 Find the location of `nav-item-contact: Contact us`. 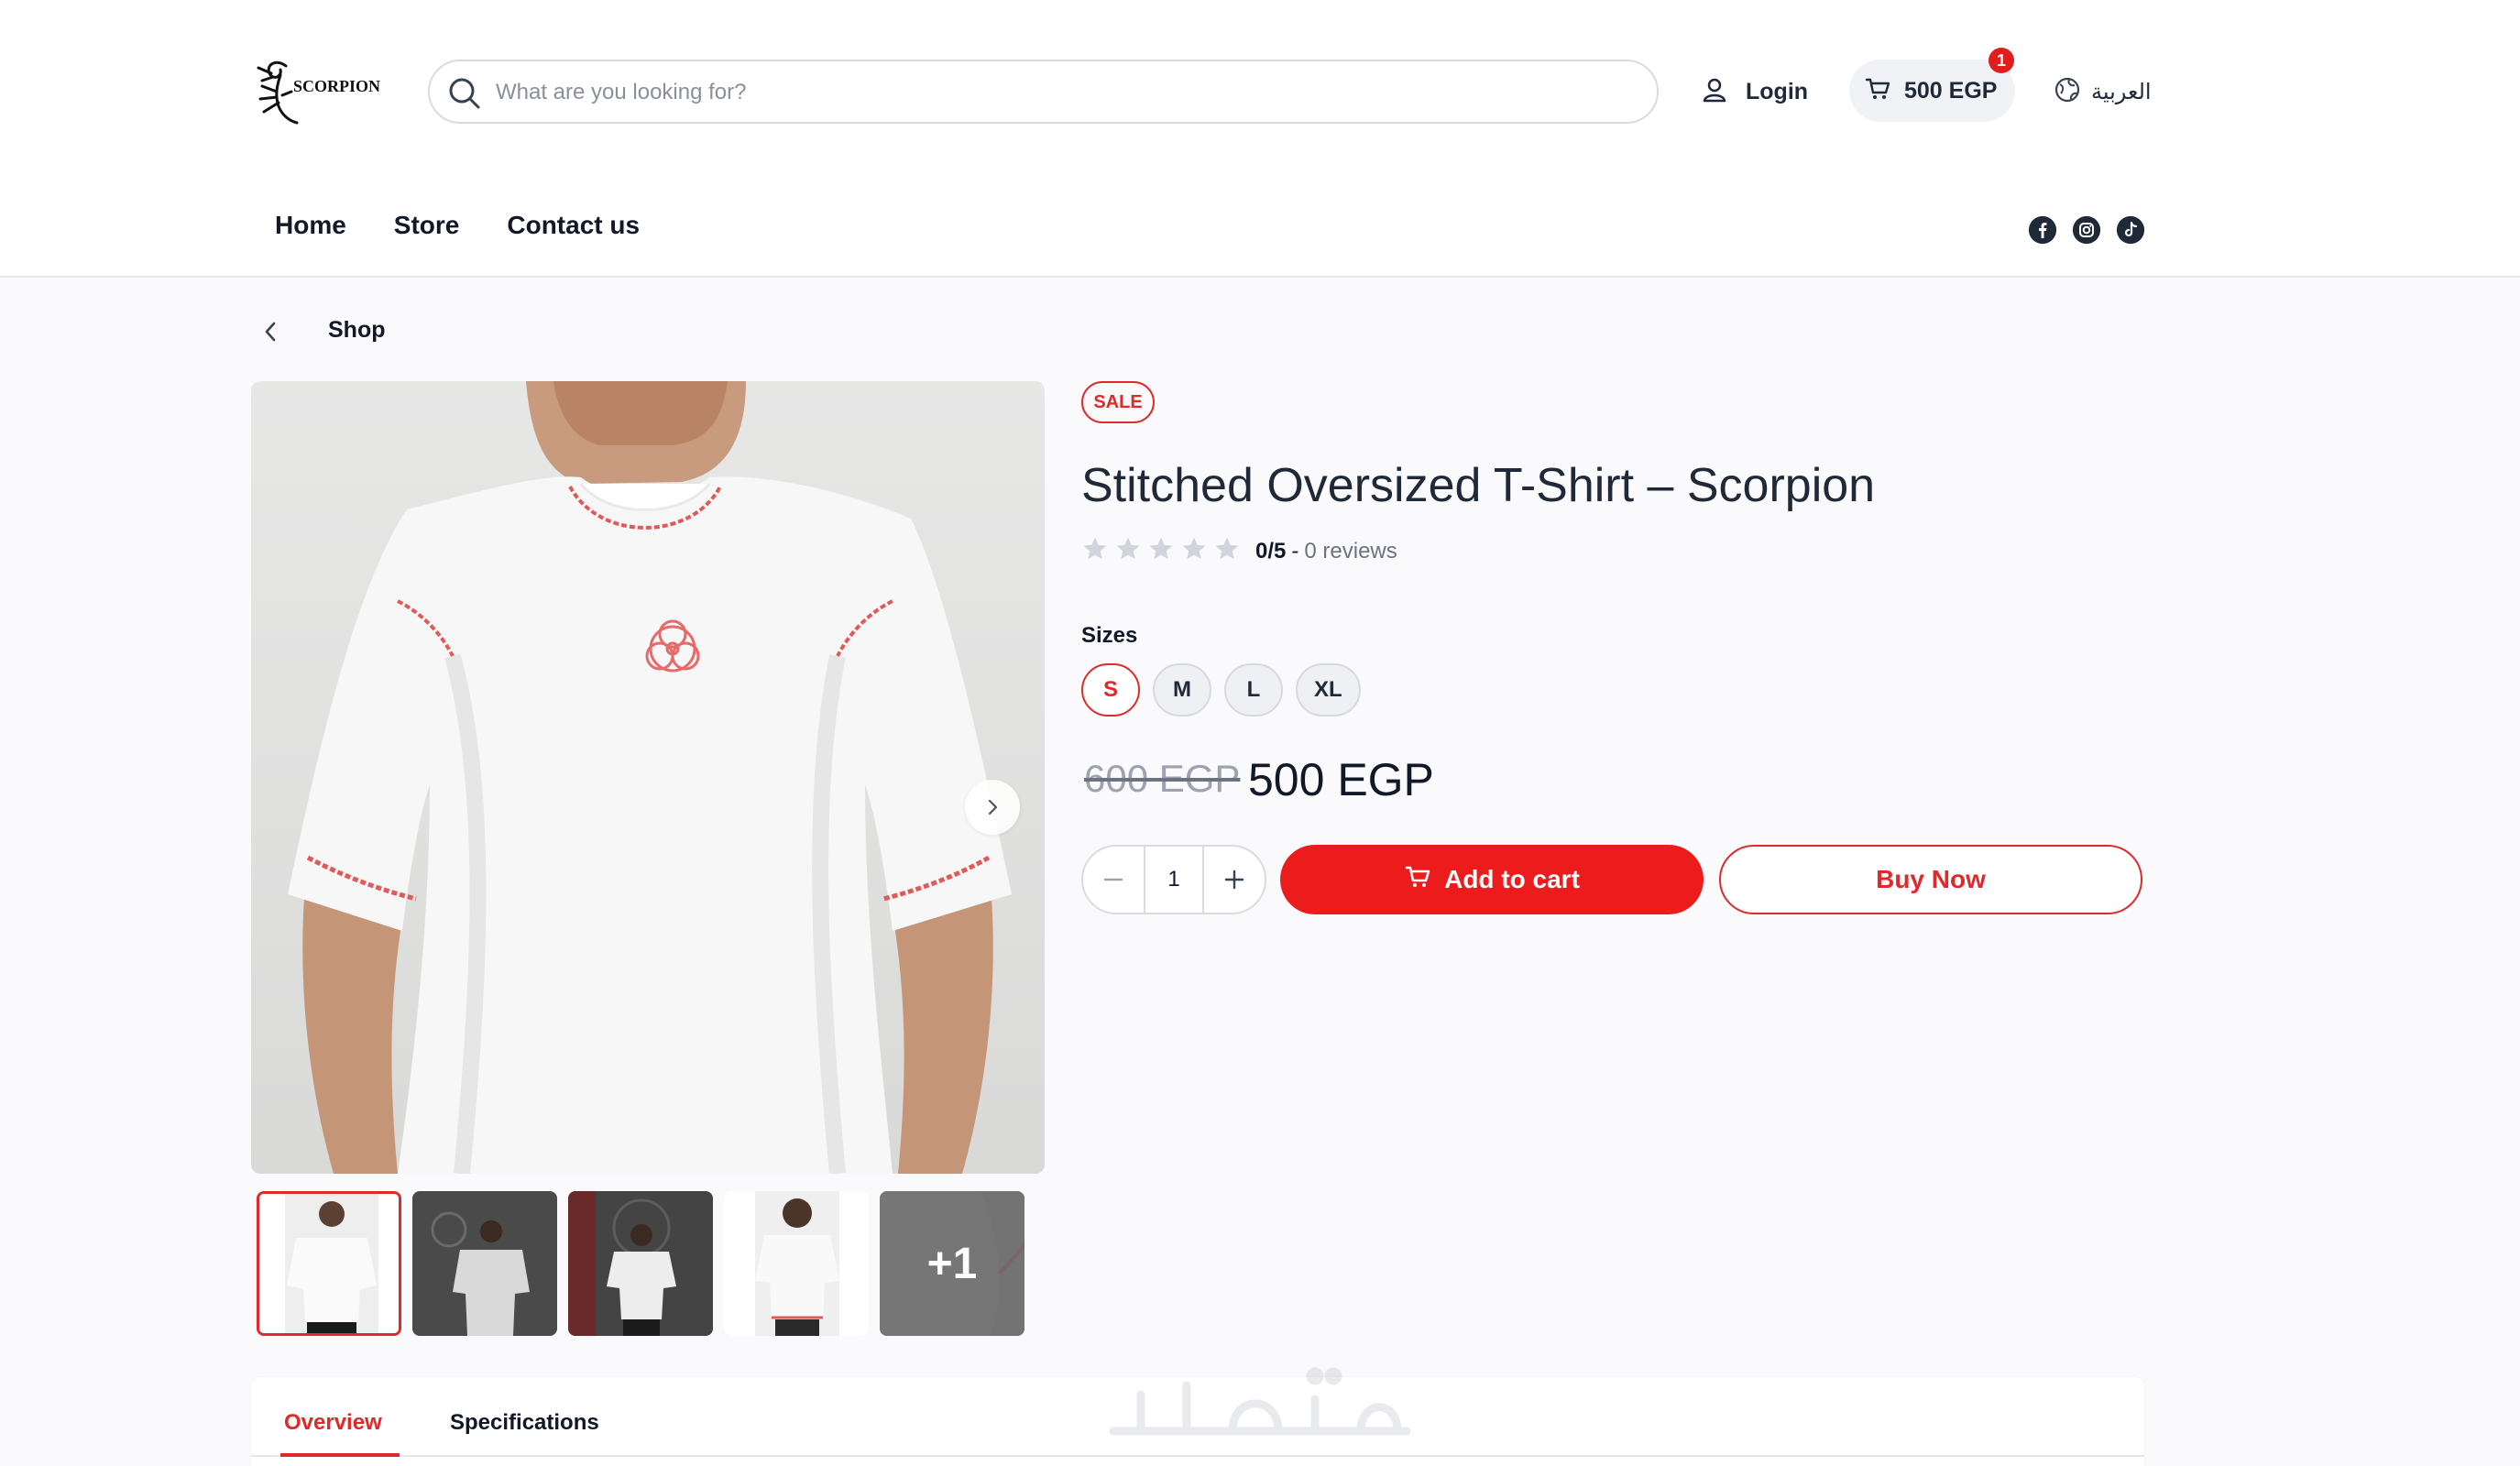

nav-item-contact: Contact us is located at coordinates (573, 225).